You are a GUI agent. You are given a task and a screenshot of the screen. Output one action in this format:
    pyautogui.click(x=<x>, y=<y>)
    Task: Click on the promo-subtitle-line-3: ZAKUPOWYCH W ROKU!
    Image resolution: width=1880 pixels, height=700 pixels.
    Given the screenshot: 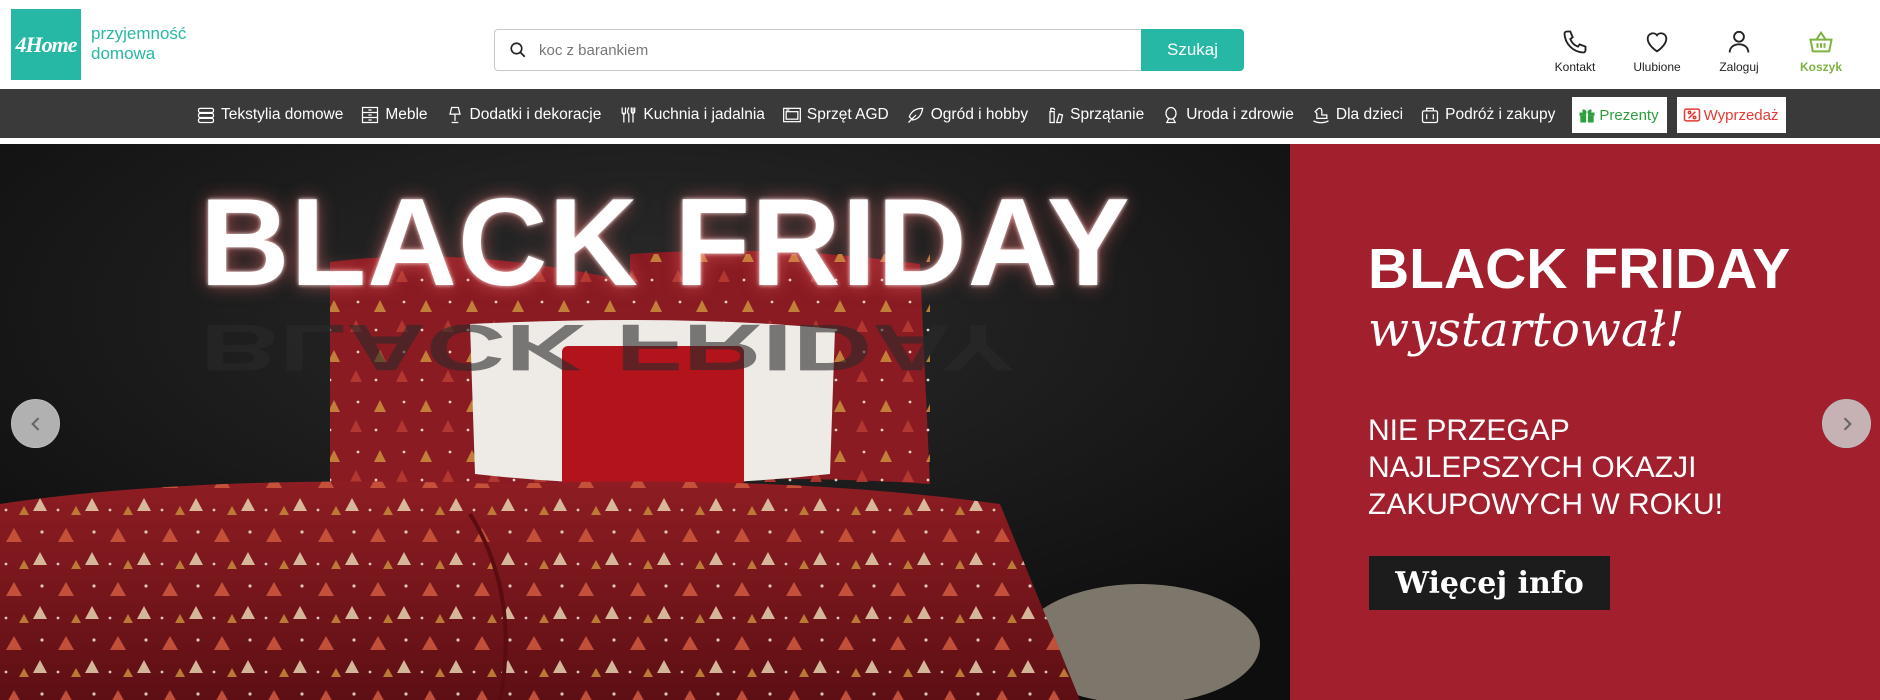 What is the action you would take?
    pyautogui.click(x=1546, y=504)
    